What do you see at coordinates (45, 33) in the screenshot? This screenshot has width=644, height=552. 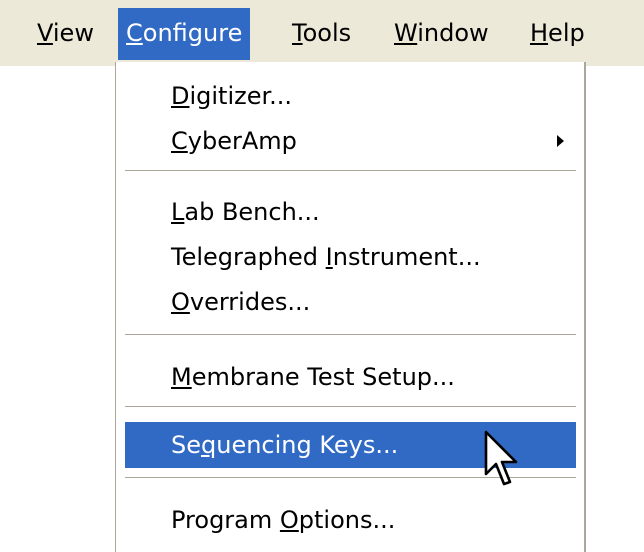 I see `menu-view-mnemonic: V` at bounding box center [45, 33].